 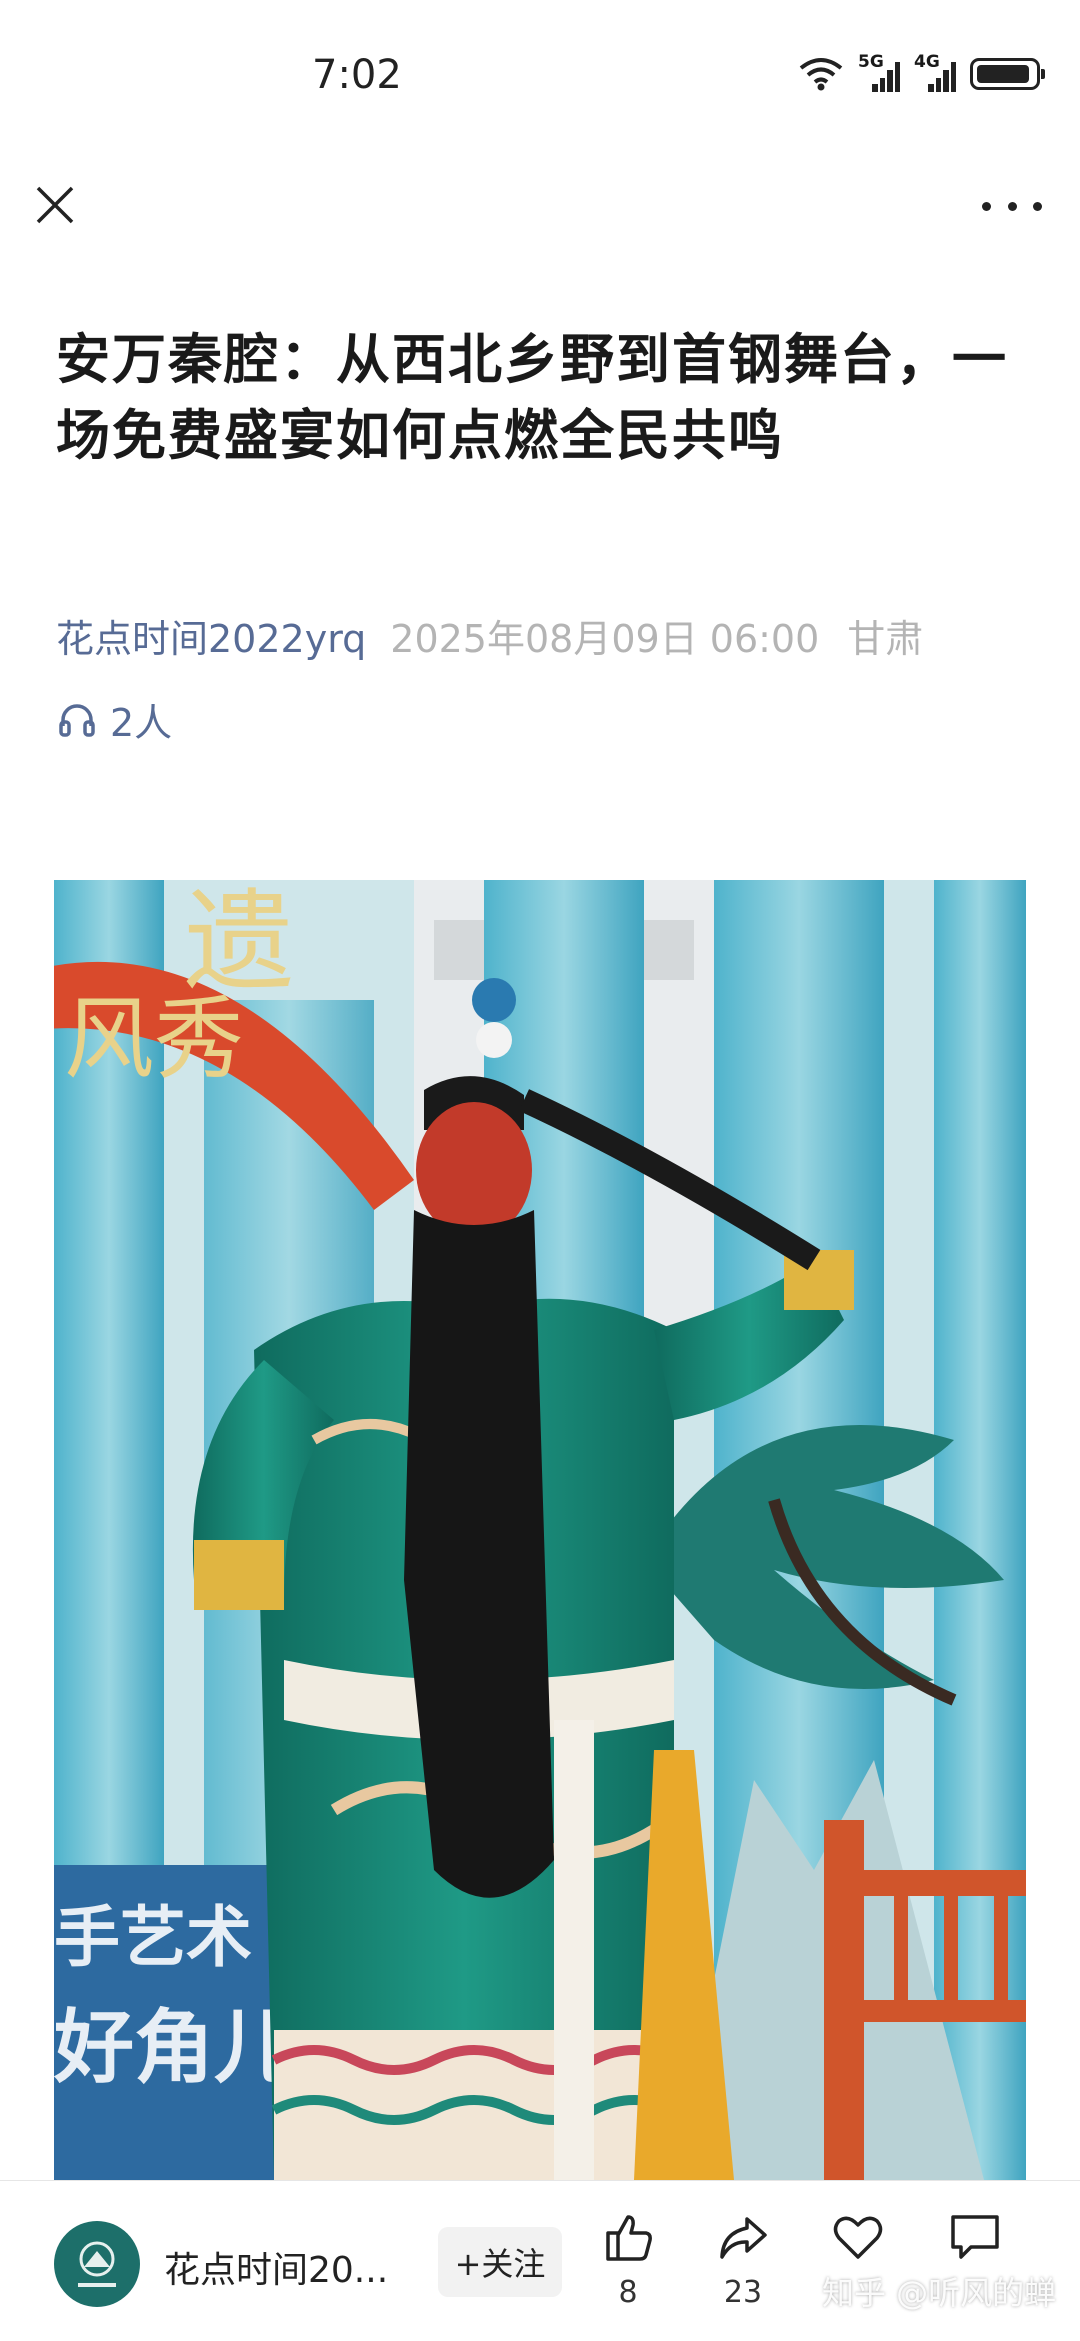 I want to click on like-button: 8, so click(x=628, y=2269).